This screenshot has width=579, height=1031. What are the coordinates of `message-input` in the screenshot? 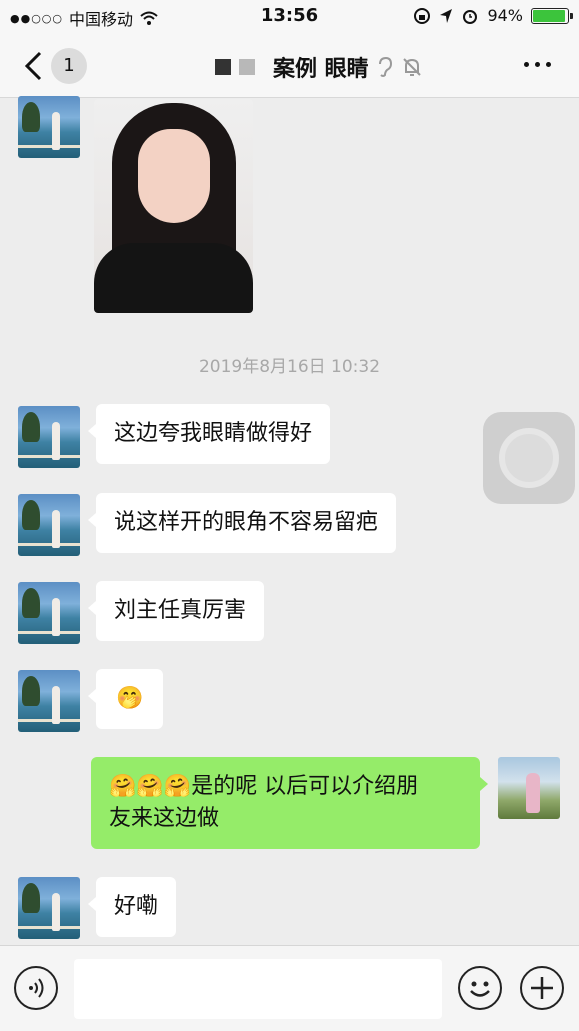 It's located at (258, 989).